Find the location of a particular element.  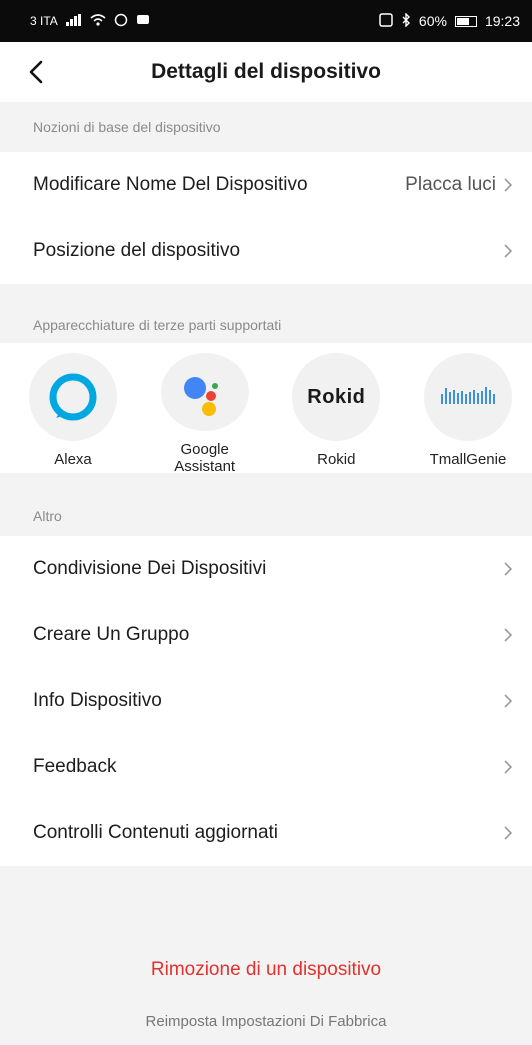

assistant-name: TmallGenie is located at coordinates (468, 459).